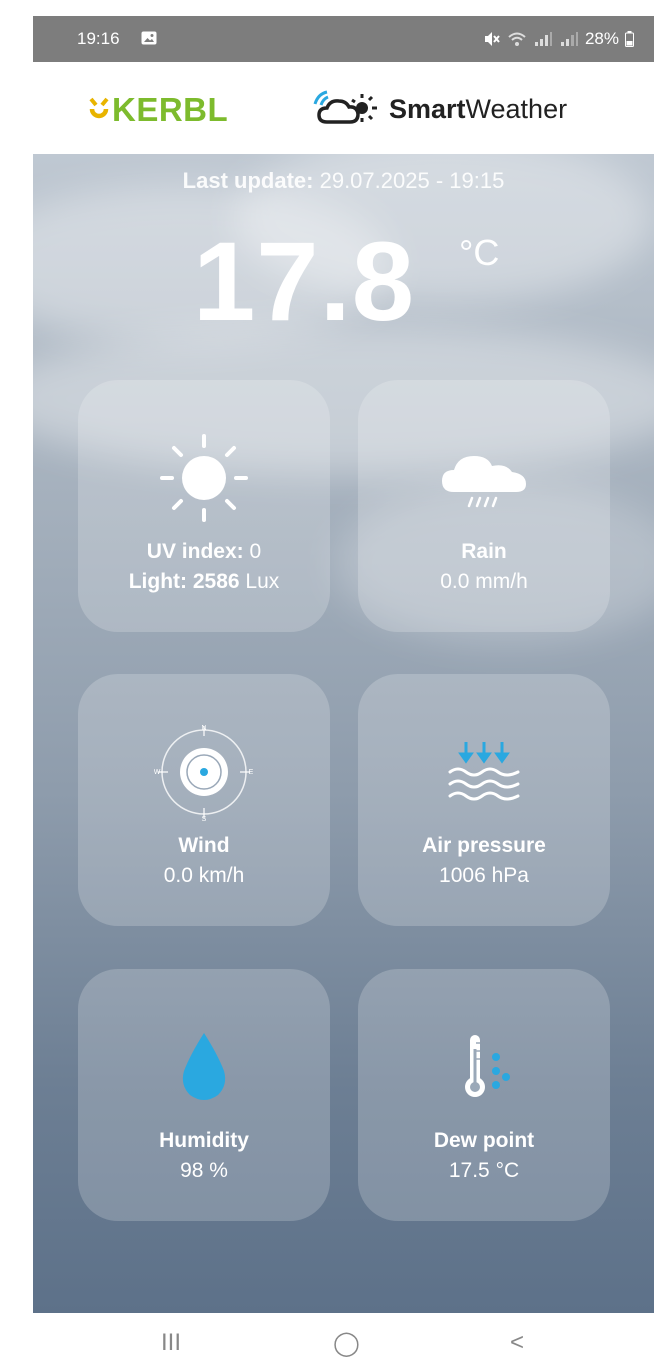  Describe the element at coordinates (479, 252) in the screenshot. I see `temperature-unit: °C` at that location.